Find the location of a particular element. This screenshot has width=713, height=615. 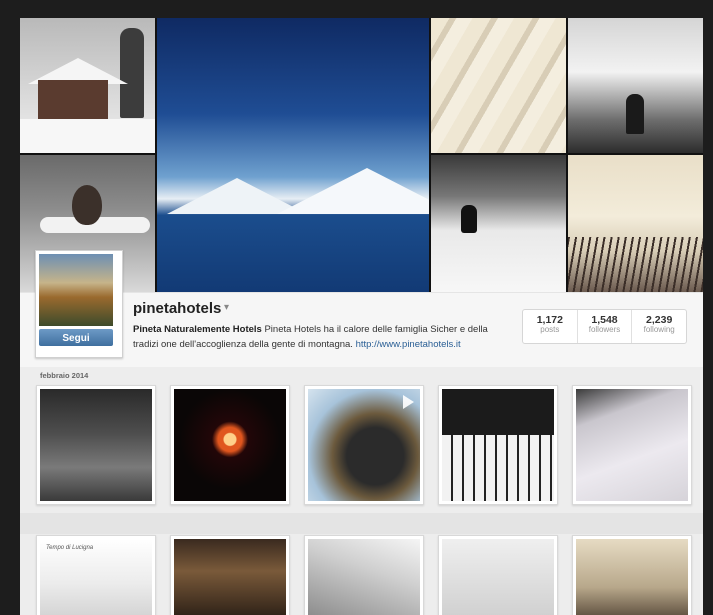

cover-photo-skiers is located at coordinates (635, 85).